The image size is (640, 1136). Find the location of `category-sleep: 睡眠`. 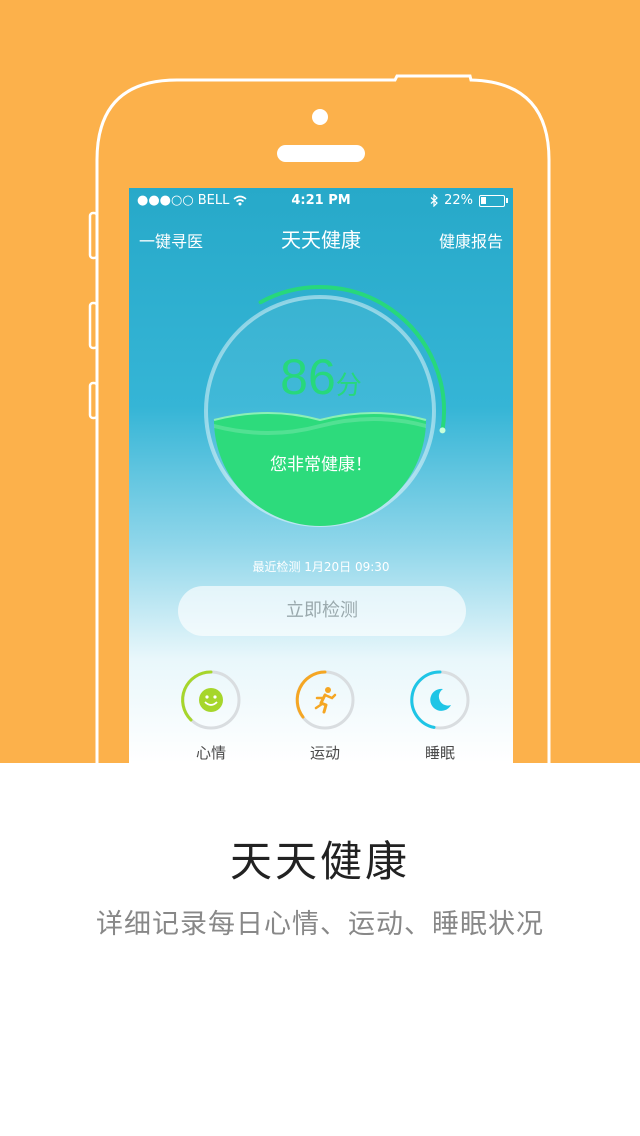

category-sleep: 睡眠 is located at coordinates (440, 715).